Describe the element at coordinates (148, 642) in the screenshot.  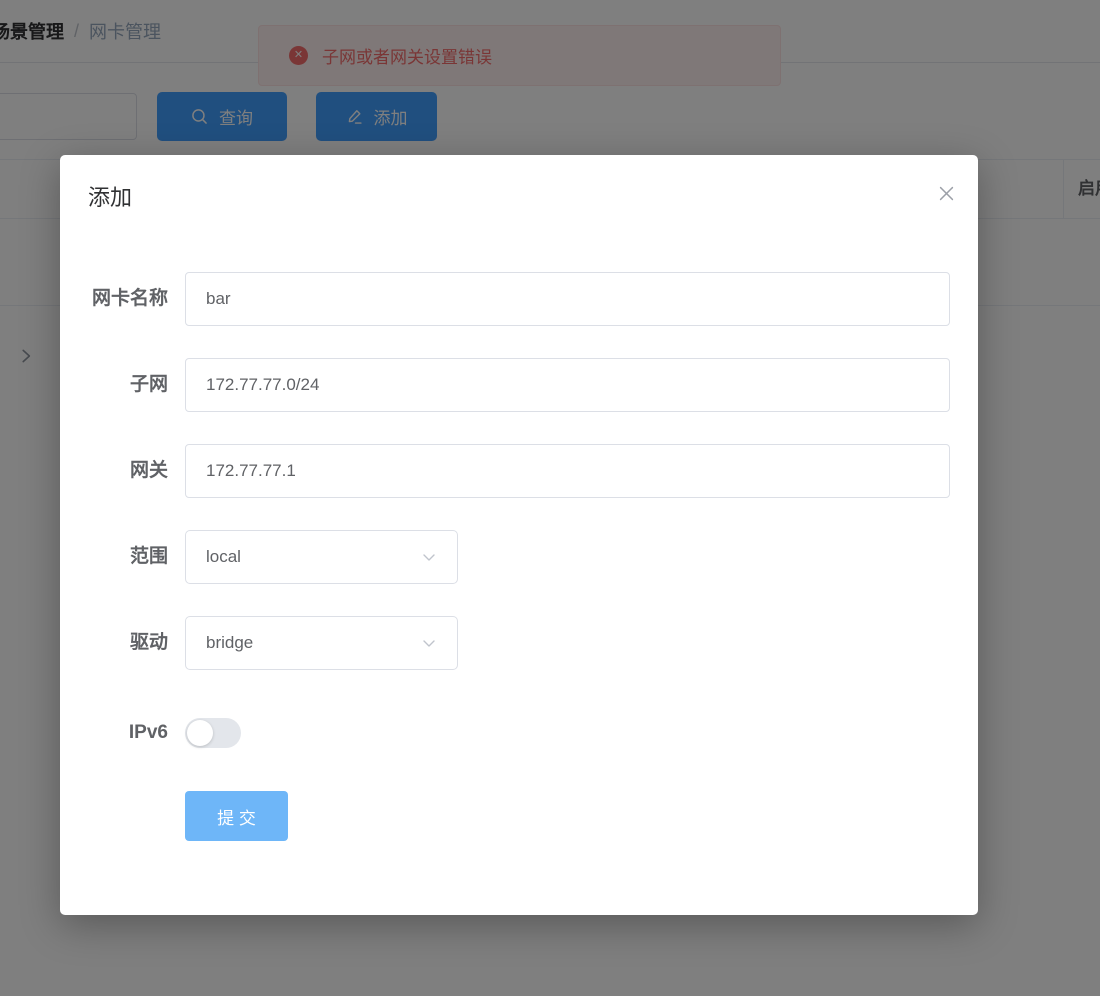
I see `driver-label: 驱动` at that location.